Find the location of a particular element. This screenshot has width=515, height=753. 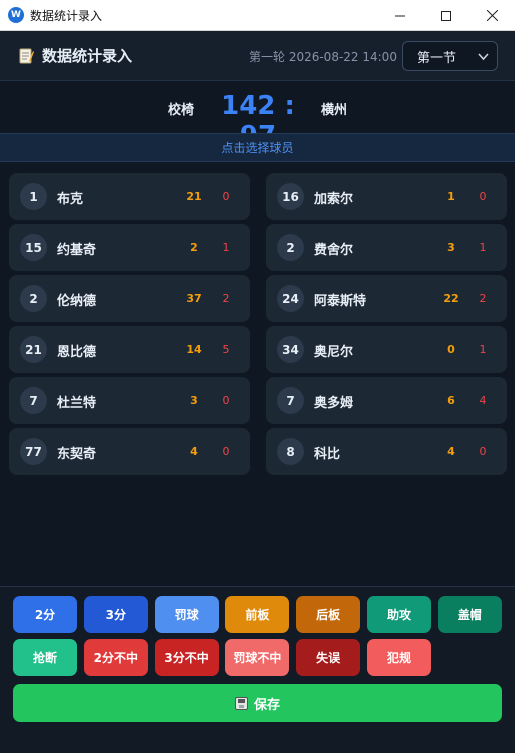

player-card: 2 伦纳德 37 2 is located at coordinates (129, 298).